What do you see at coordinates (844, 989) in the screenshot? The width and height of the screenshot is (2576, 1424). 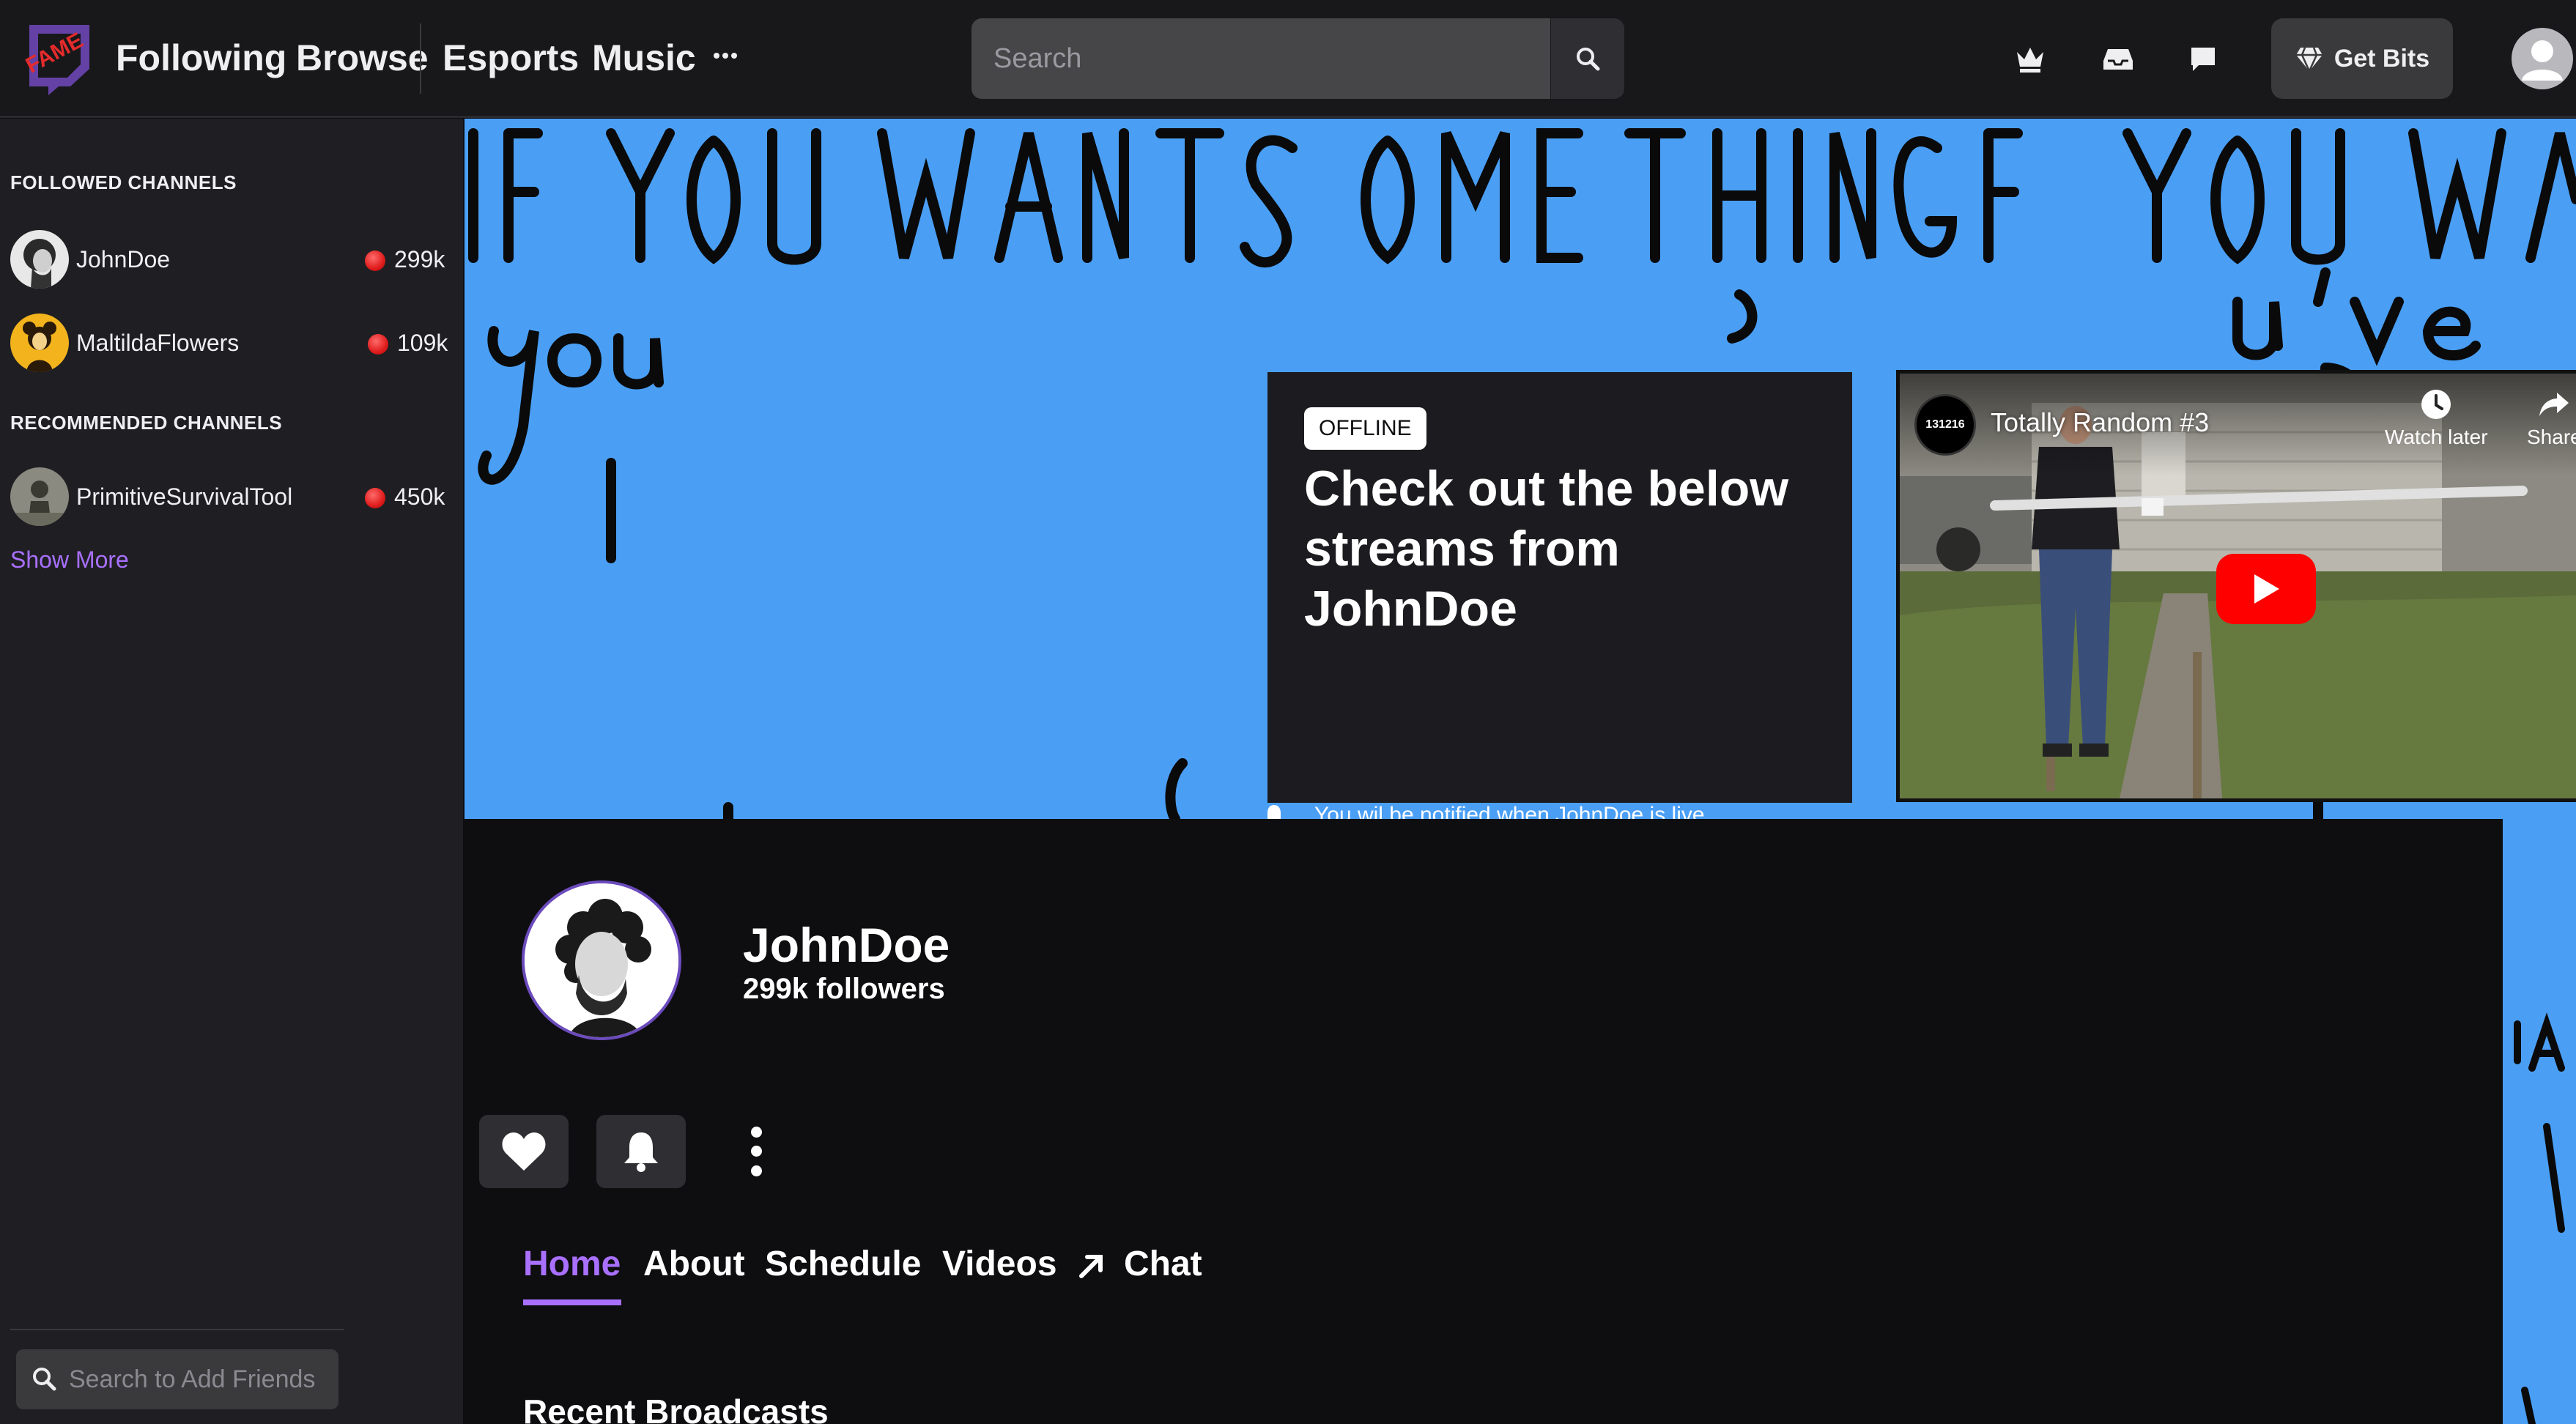 I see `follower-count: 299k followers` at bounding box center [844, 989].